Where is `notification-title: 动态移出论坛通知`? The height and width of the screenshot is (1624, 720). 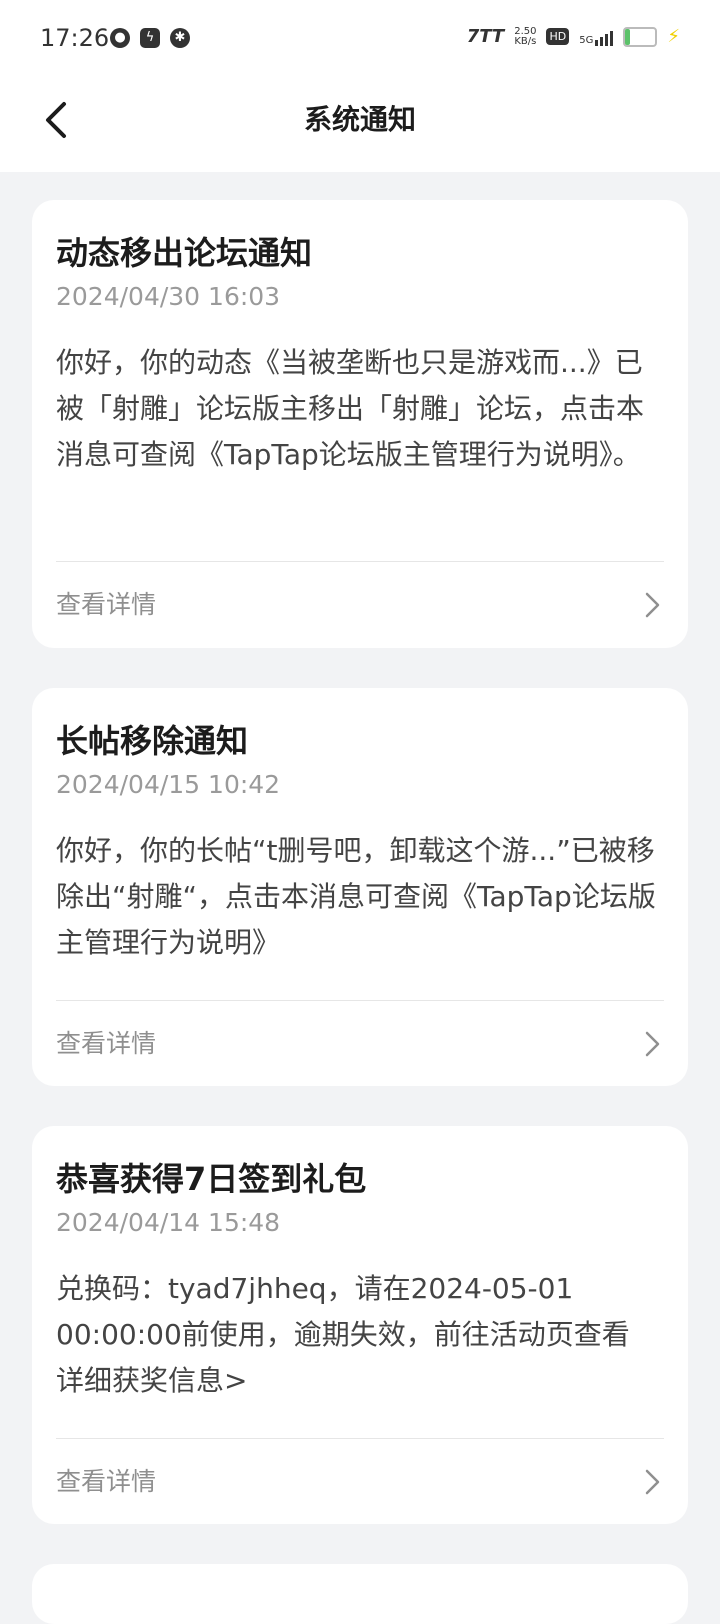
notification-title: 动态移出论坛通知 is located at coordinates (184, 253).